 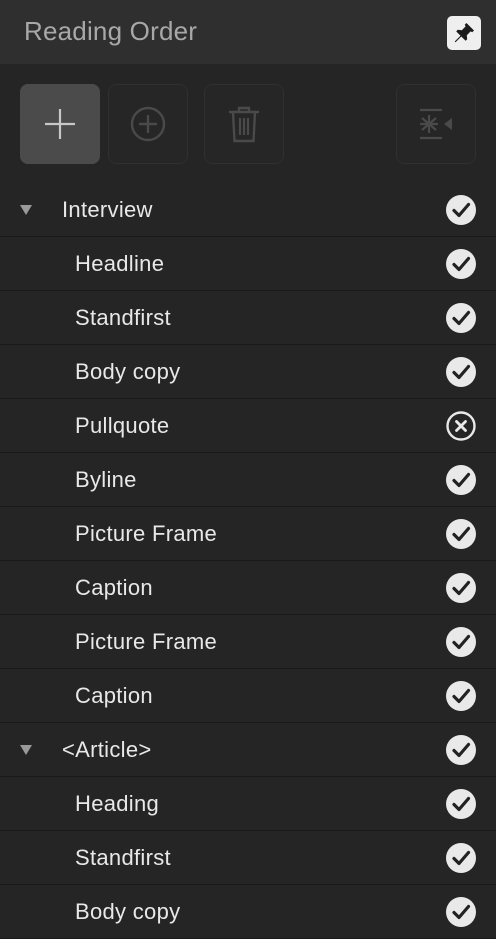 What do you see at coordinates (107, 749) in the screenshot?
I see `tree-row-label: <Article>` at bounding box center [107, 749].